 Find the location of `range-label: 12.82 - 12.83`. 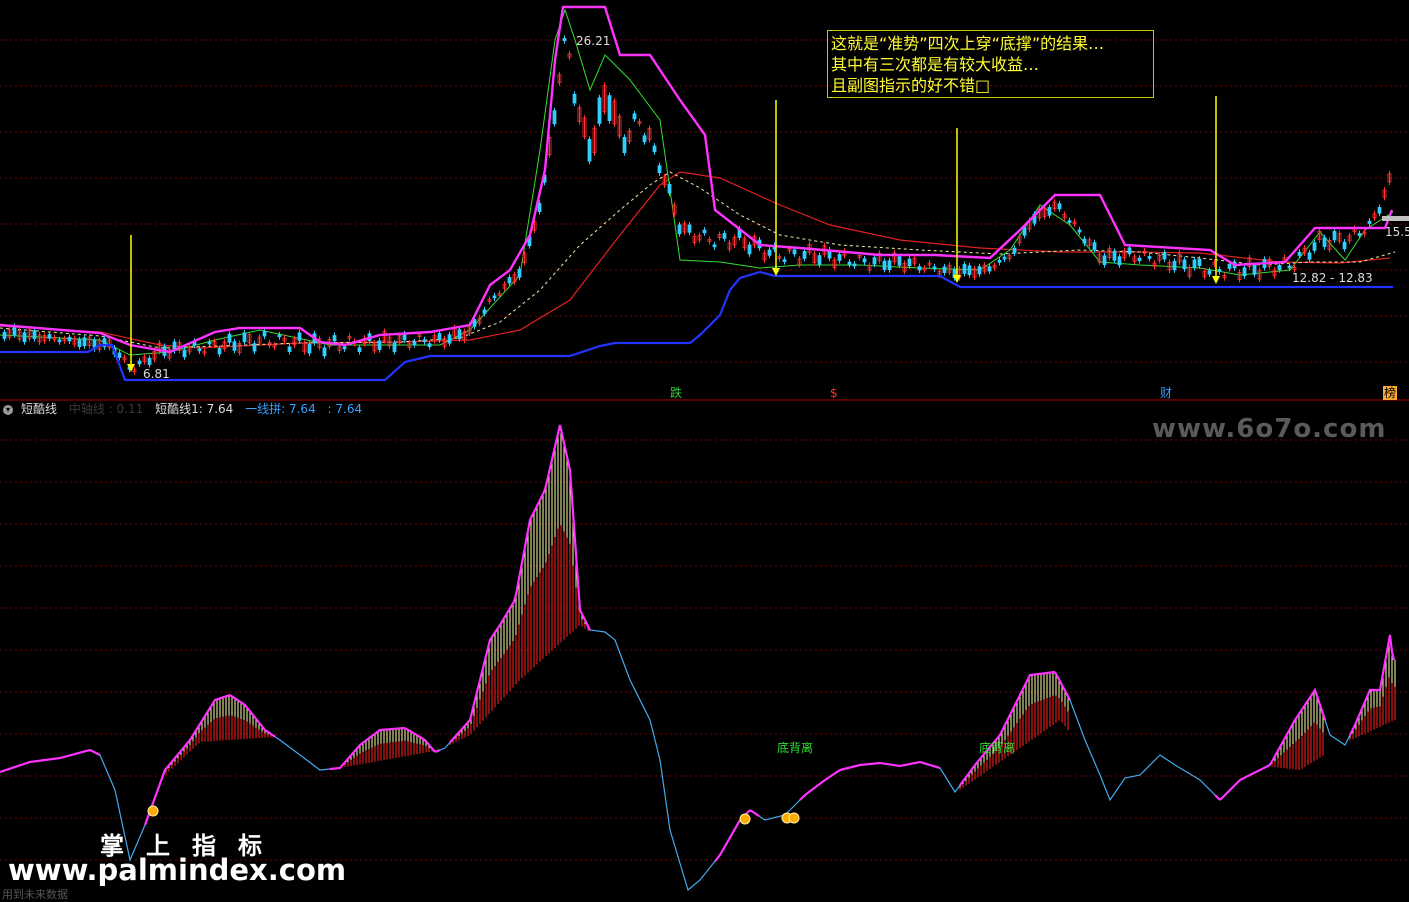

range-label: 12.82 - 12.83 is located at coordinates (1332, 278).